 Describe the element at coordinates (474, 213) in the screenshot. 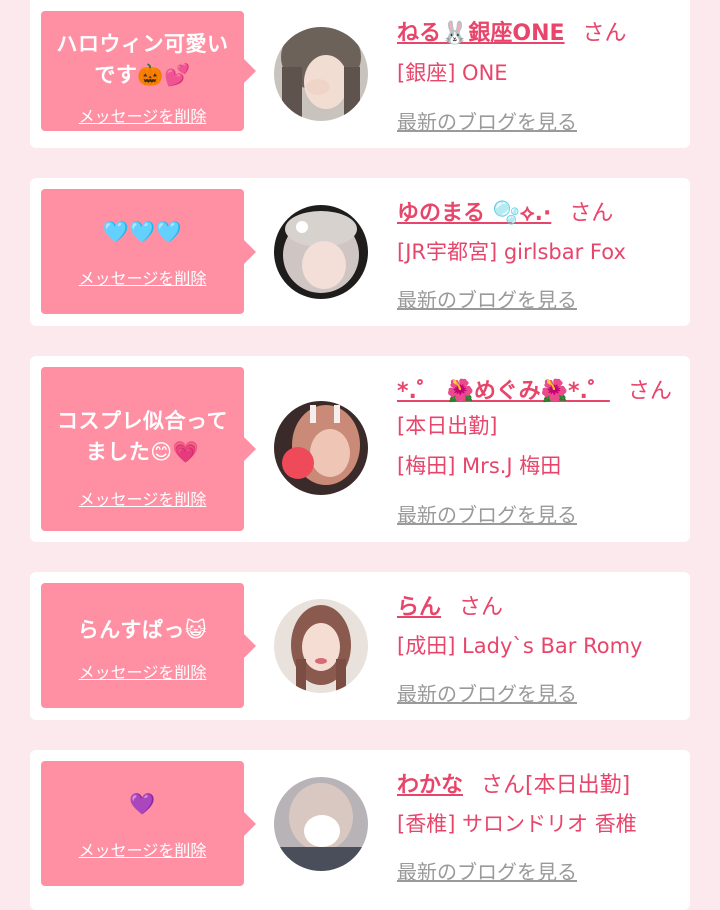

I see `cast-name-link: ゆのまる 🫧⟡.·` at that location.